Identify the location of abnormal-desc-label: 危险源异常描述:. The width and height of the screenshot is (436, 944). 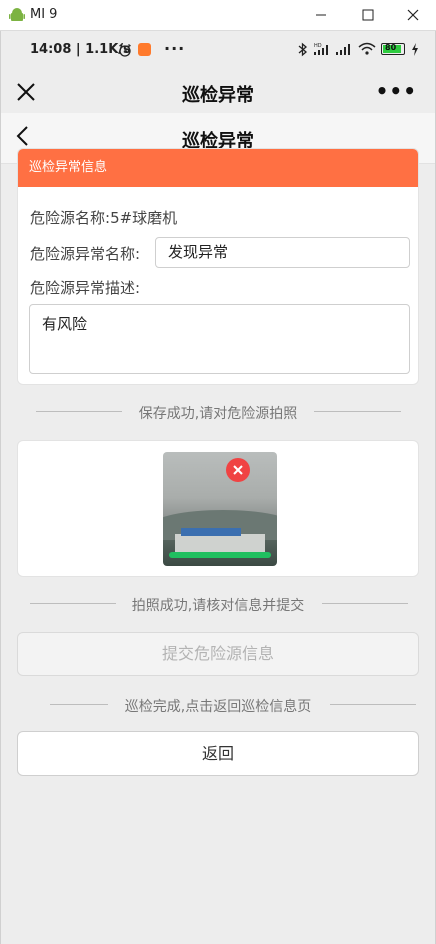
(85, 288).